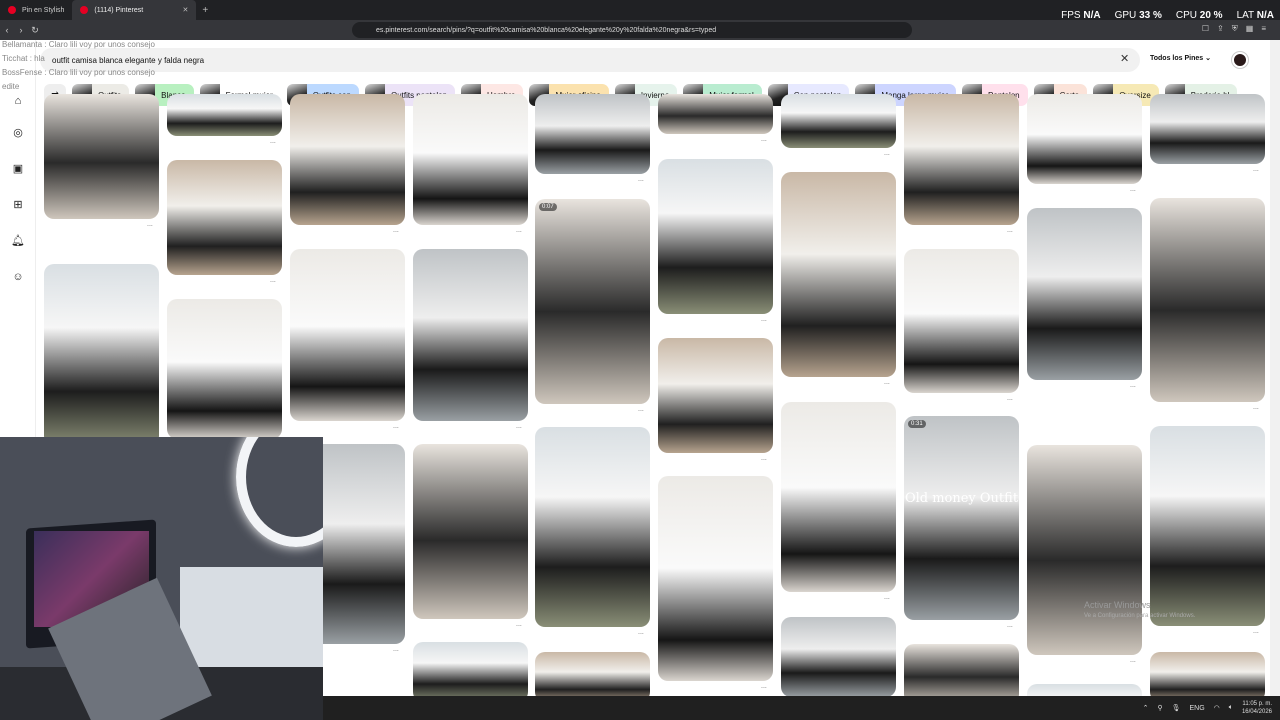 Image resolution: width=1280 pixels, height=720 pixels. I want to click on clear-search-icon: ✕, so click(1124, 58).